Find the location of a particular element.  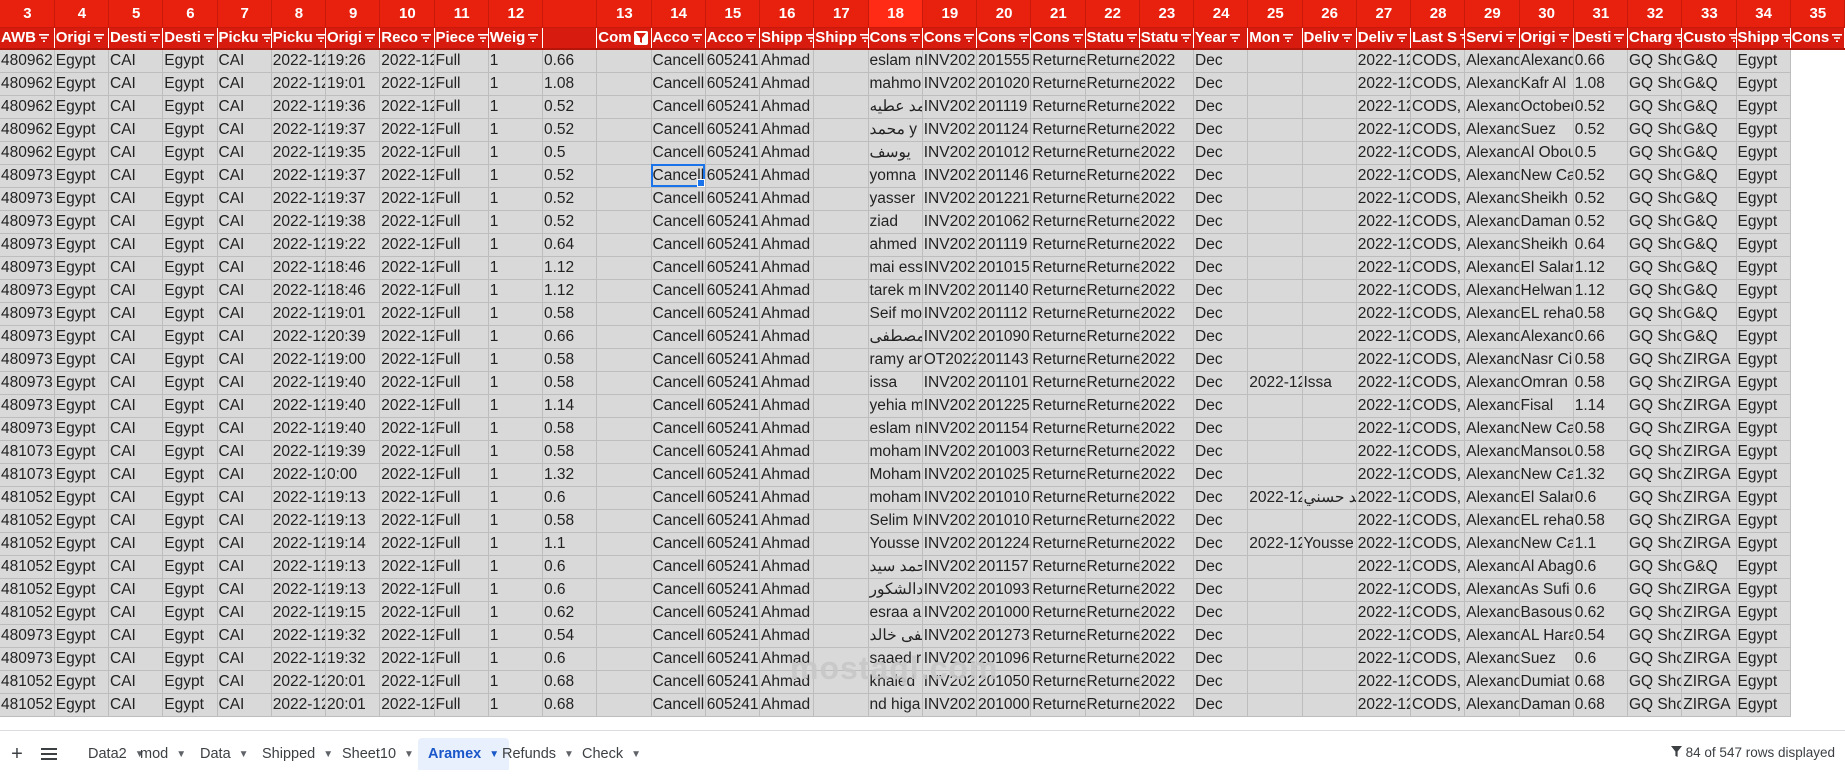

column-header: Acco is located at coordinates (678, 38).